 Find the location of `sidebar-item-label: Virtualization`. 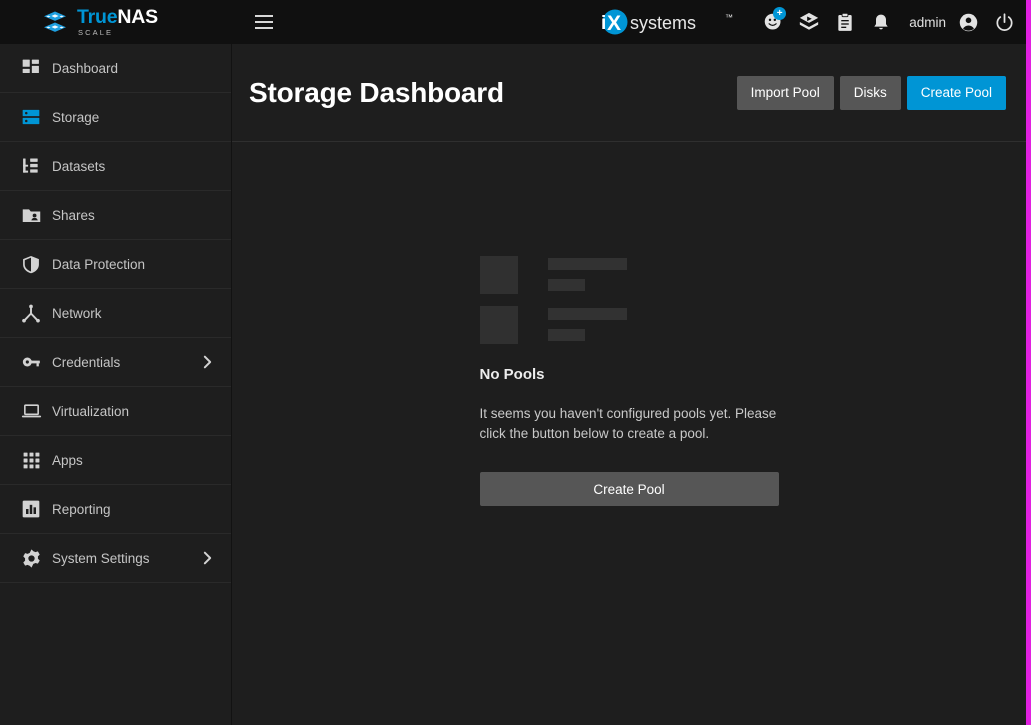

sidebar-item-label: Virtualization is located at coordinates (91, 411).